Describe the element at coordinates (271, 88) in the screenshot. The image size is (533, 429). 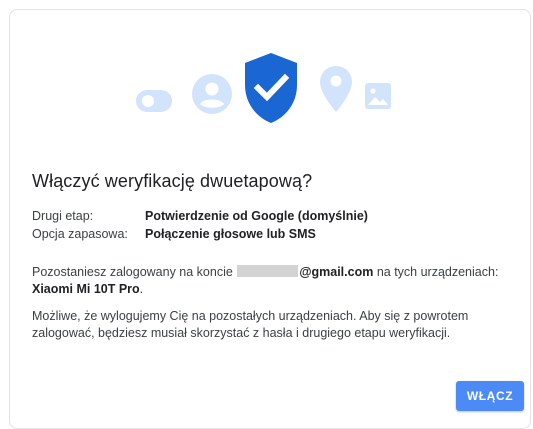
I see `shield-check-icon` at that location.